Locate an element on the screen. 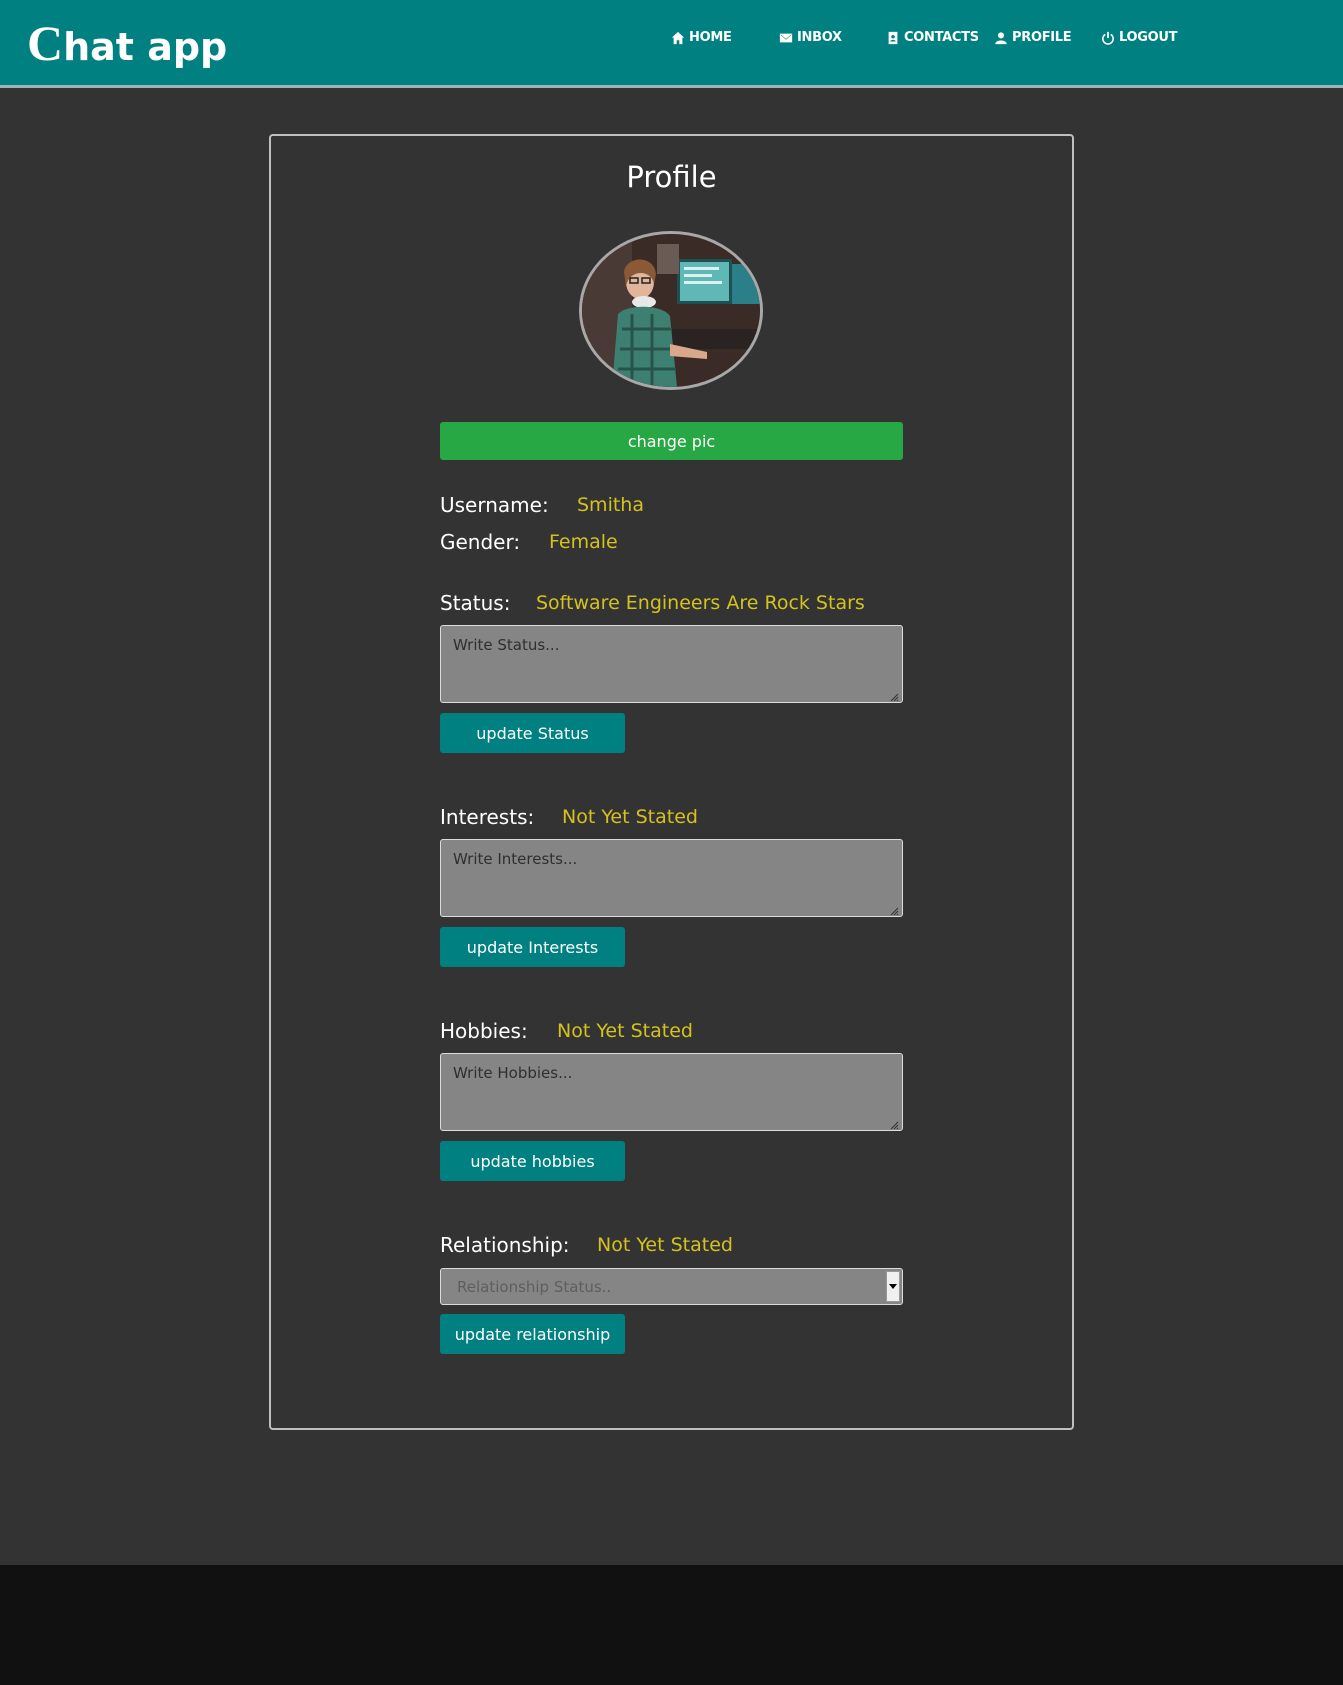 This screenshot has height=1685, width=1343. update-hobbies-button: update hobbies is located at coordinates (532, 1161).